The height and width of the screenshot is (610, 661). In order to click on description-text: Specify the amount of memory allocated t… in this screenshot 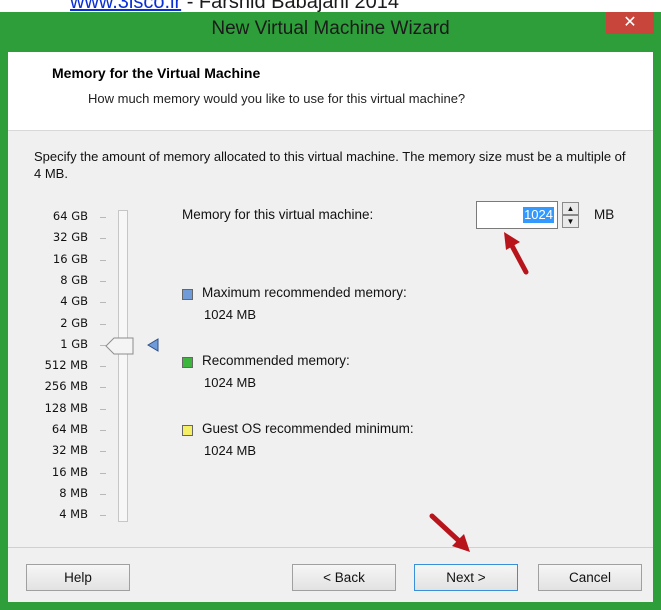, I will do `click(330, 165)`.